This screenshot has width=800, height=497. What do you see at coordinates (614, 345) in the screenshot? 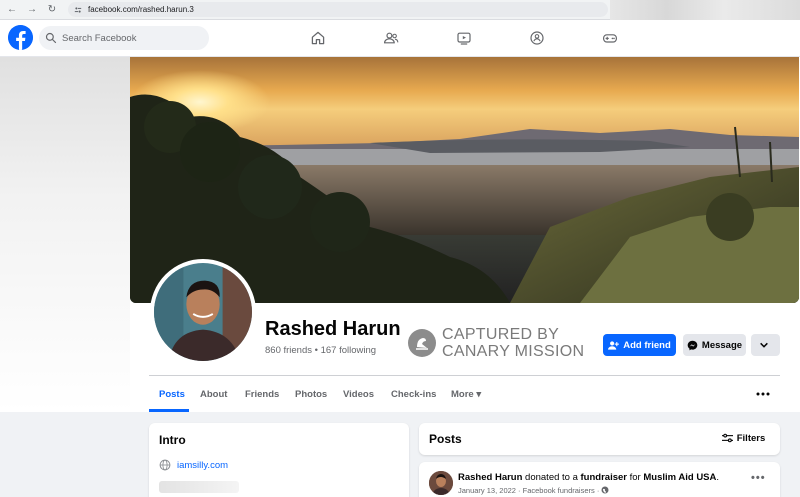
I see `add-user-icon` at bounding box center [614, 345].